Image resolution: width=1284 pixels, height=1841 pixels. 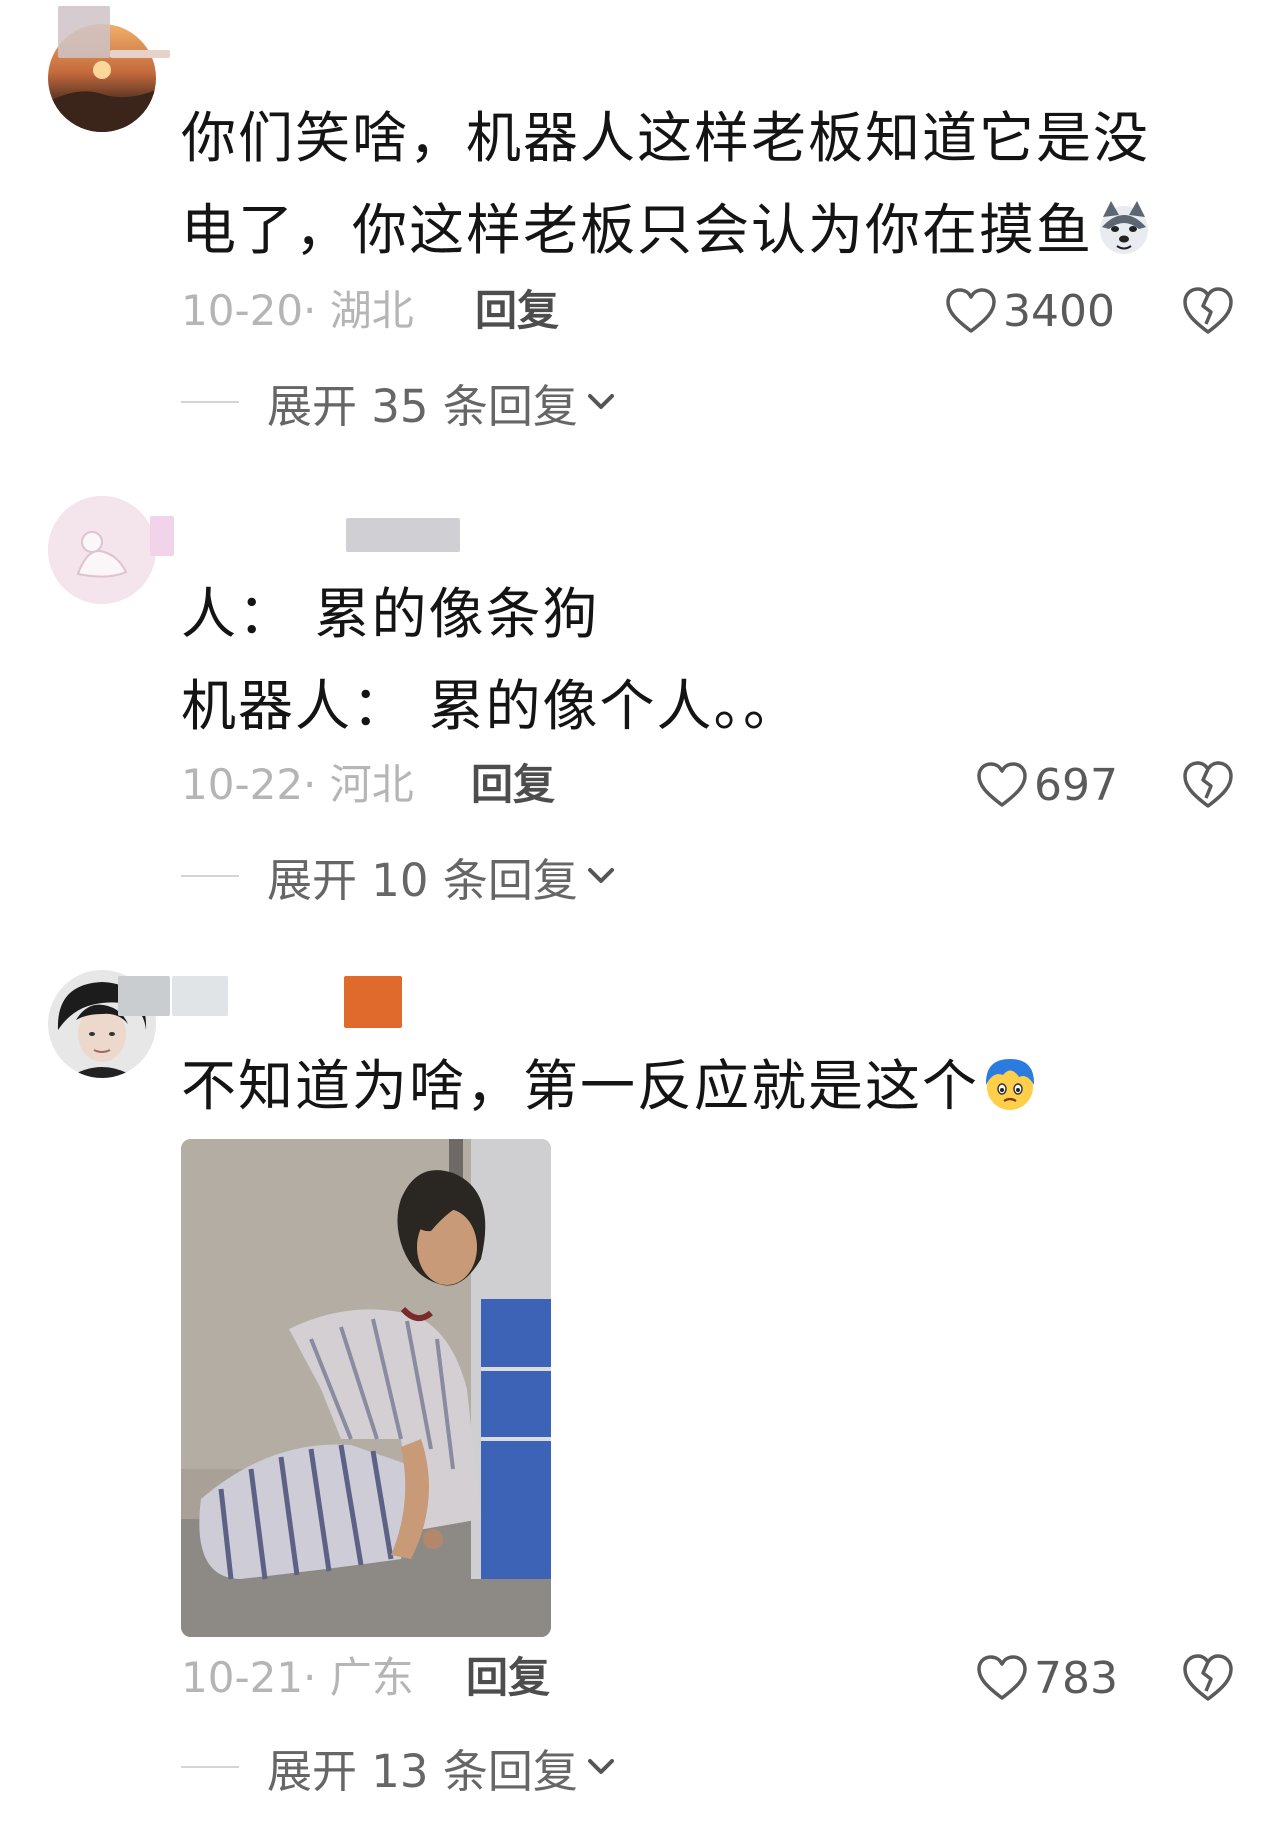 I want to click on doll-photo, so click(x=366, y=1388).